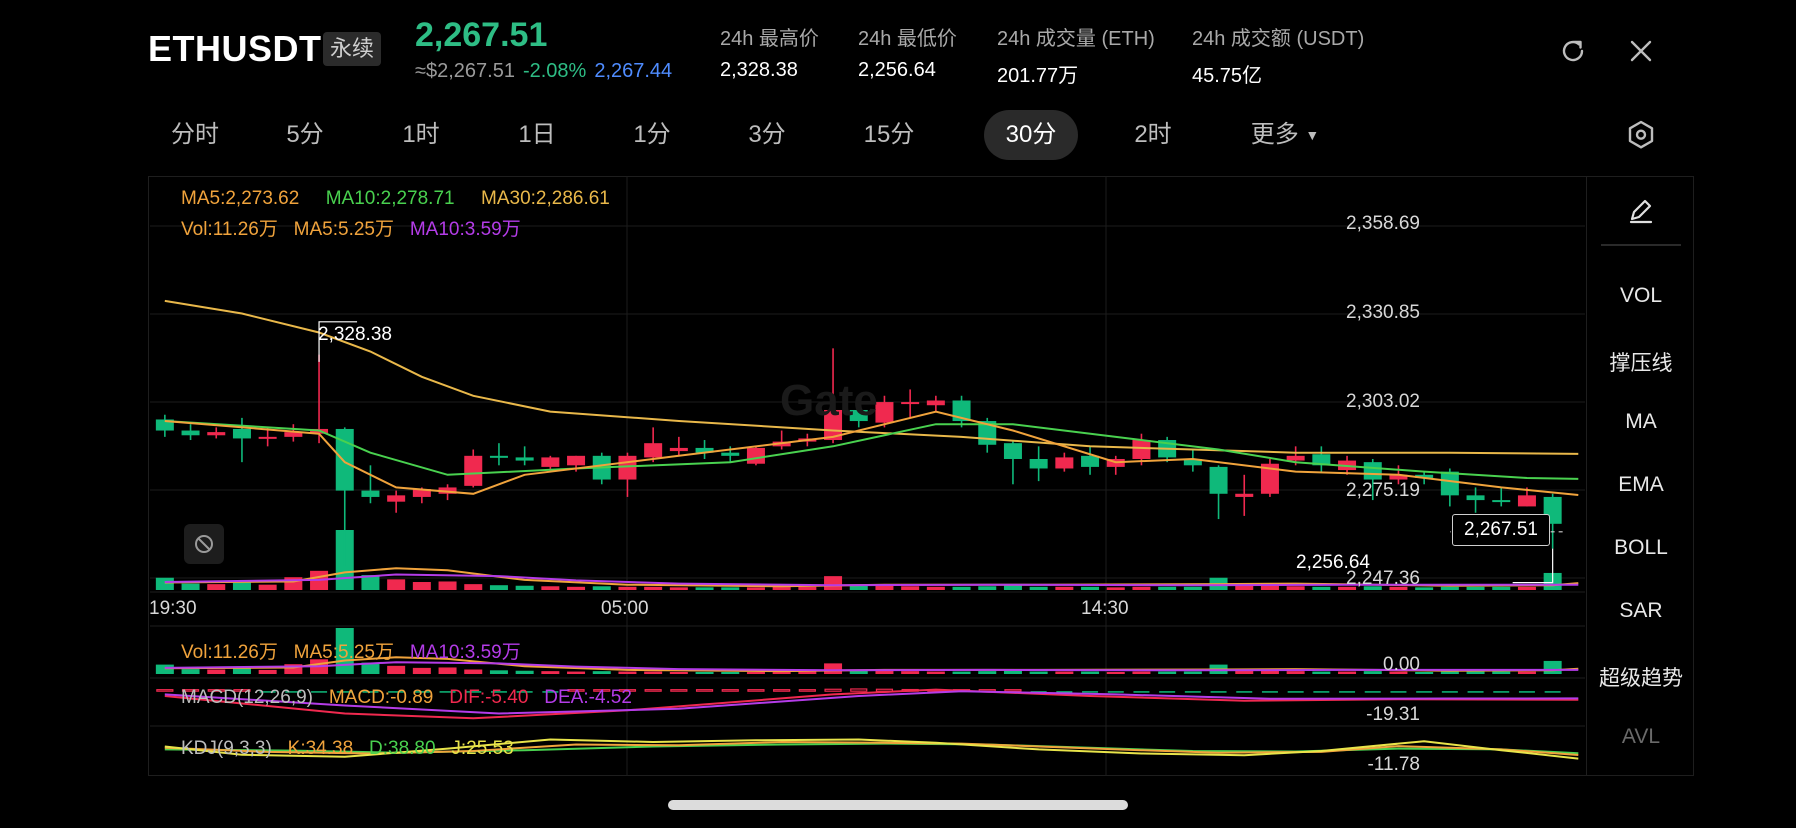  What do you see at coordinates (240, 198) in the screenshot?
I see `legend-ma5: MA5:2,273.62` at bounding box center [240, 198].